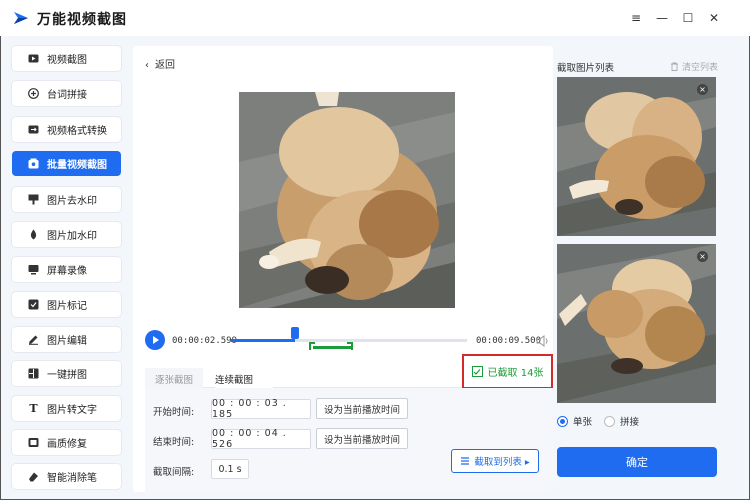 This screenshot has height=500, width=750. What do you see at coordinates (174, 442) in the screenshot?
I see `end-time-label: 结束时间:` at bounding box center [174, 442].